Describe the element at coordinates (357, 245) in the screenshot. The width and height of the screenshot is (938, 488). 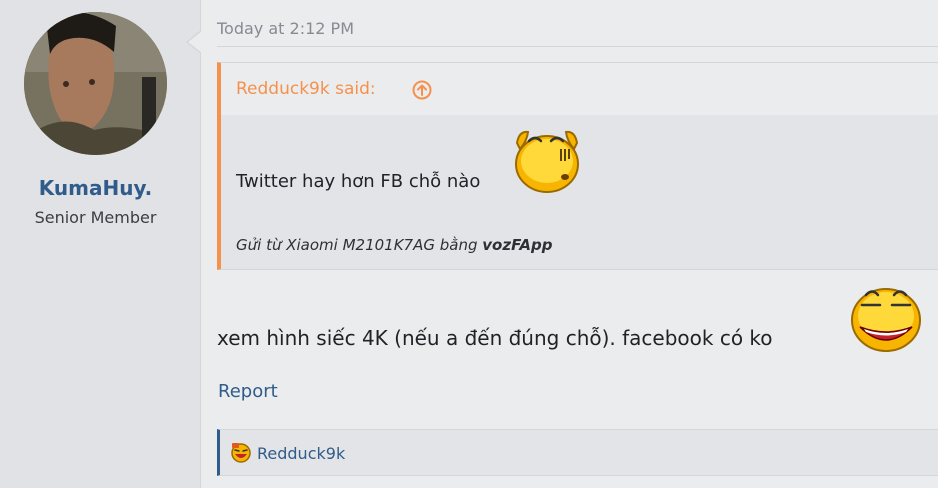
I see `signature-text: Gửi từ Xiaomi M2101K7AG bằng` at that location.